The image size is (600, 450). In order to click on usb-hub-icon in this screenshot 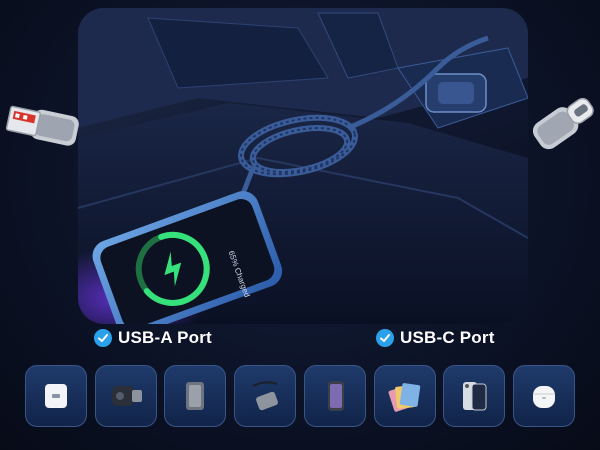, I will do `click(265, 396)`.